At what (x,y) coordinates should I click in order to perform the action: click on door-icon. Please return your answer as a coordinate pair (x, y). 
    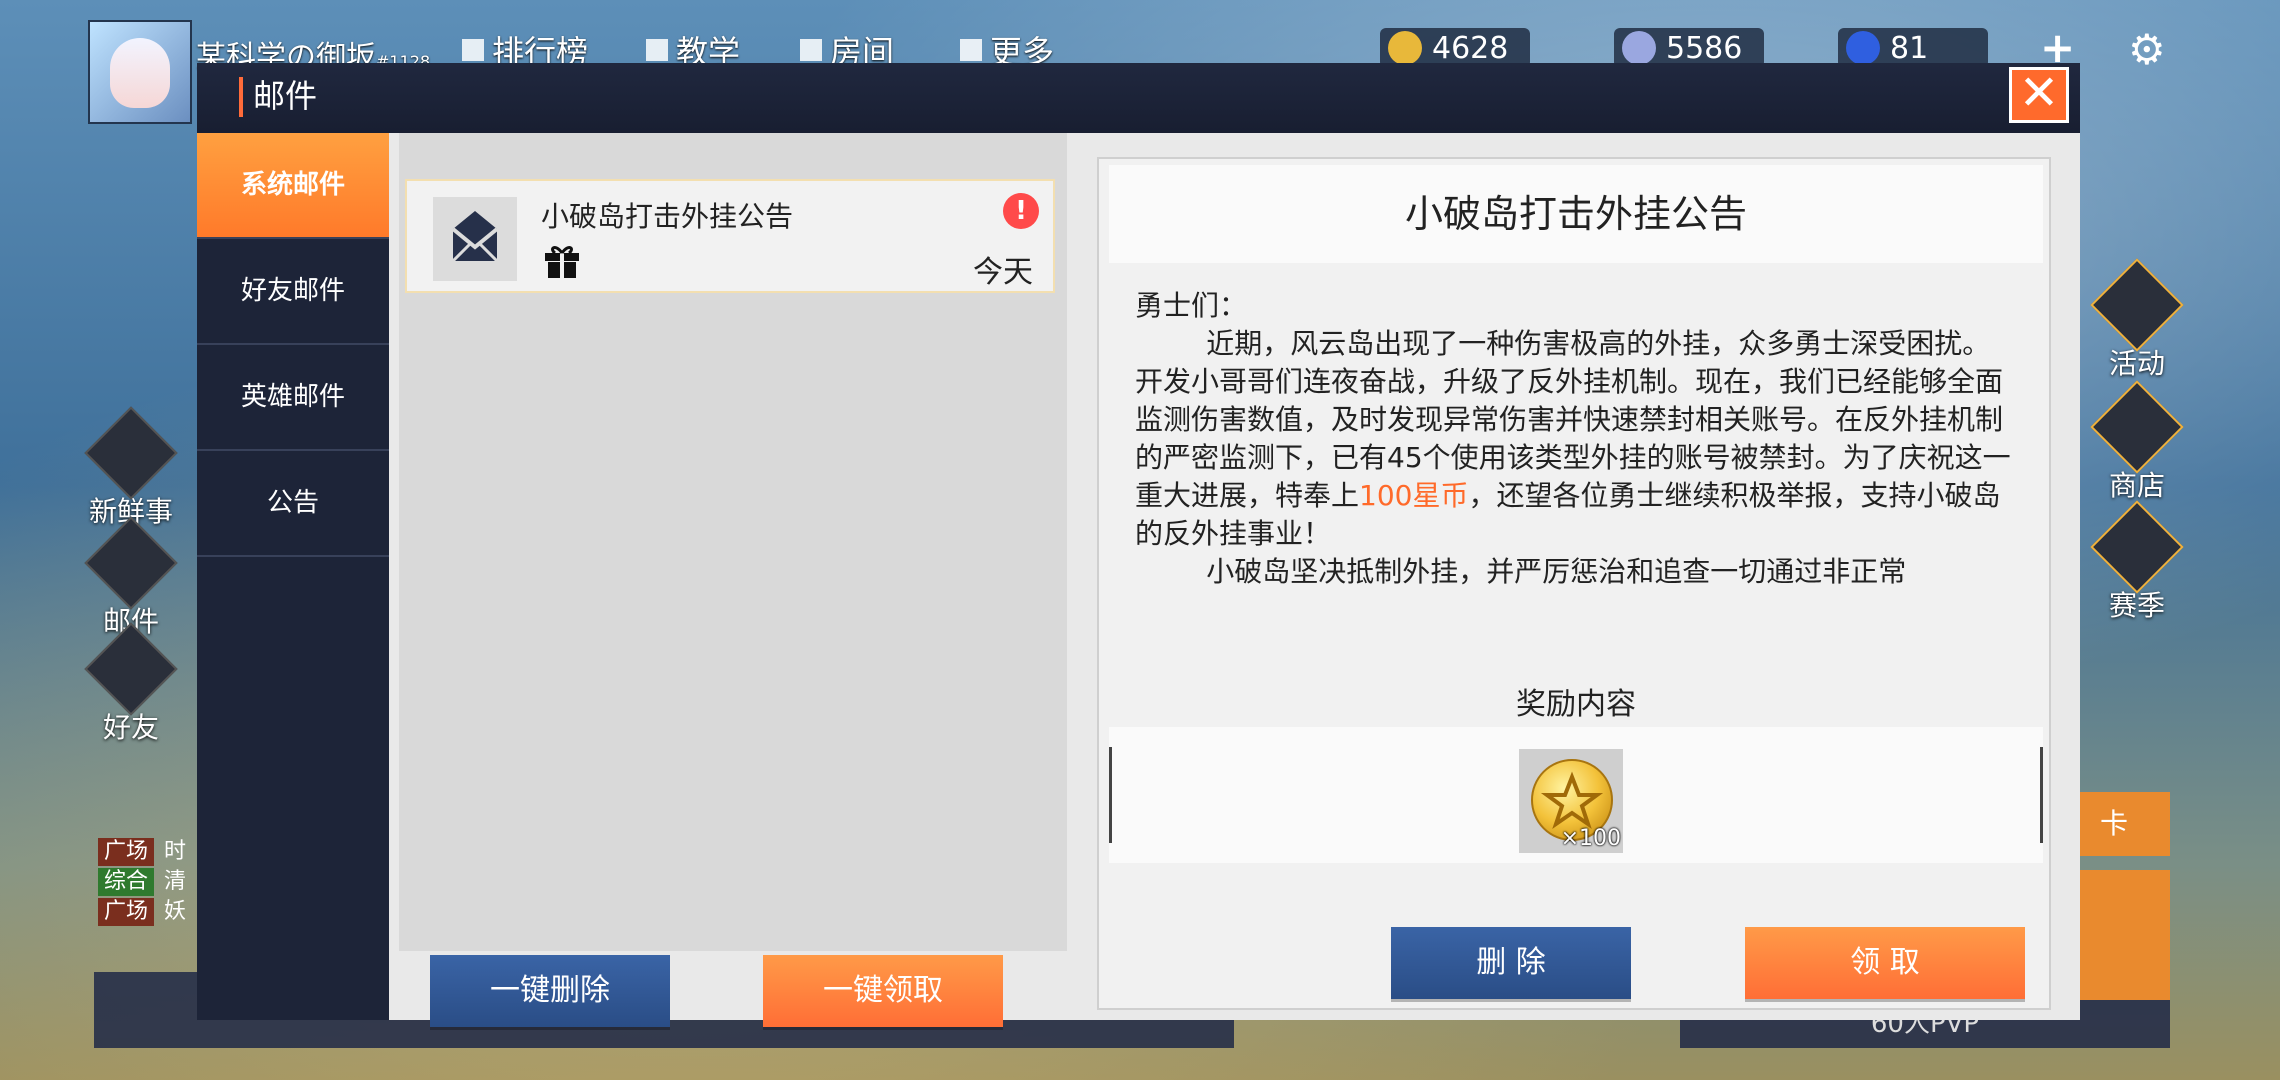
    Looking at the image, I should click on (811, 50).